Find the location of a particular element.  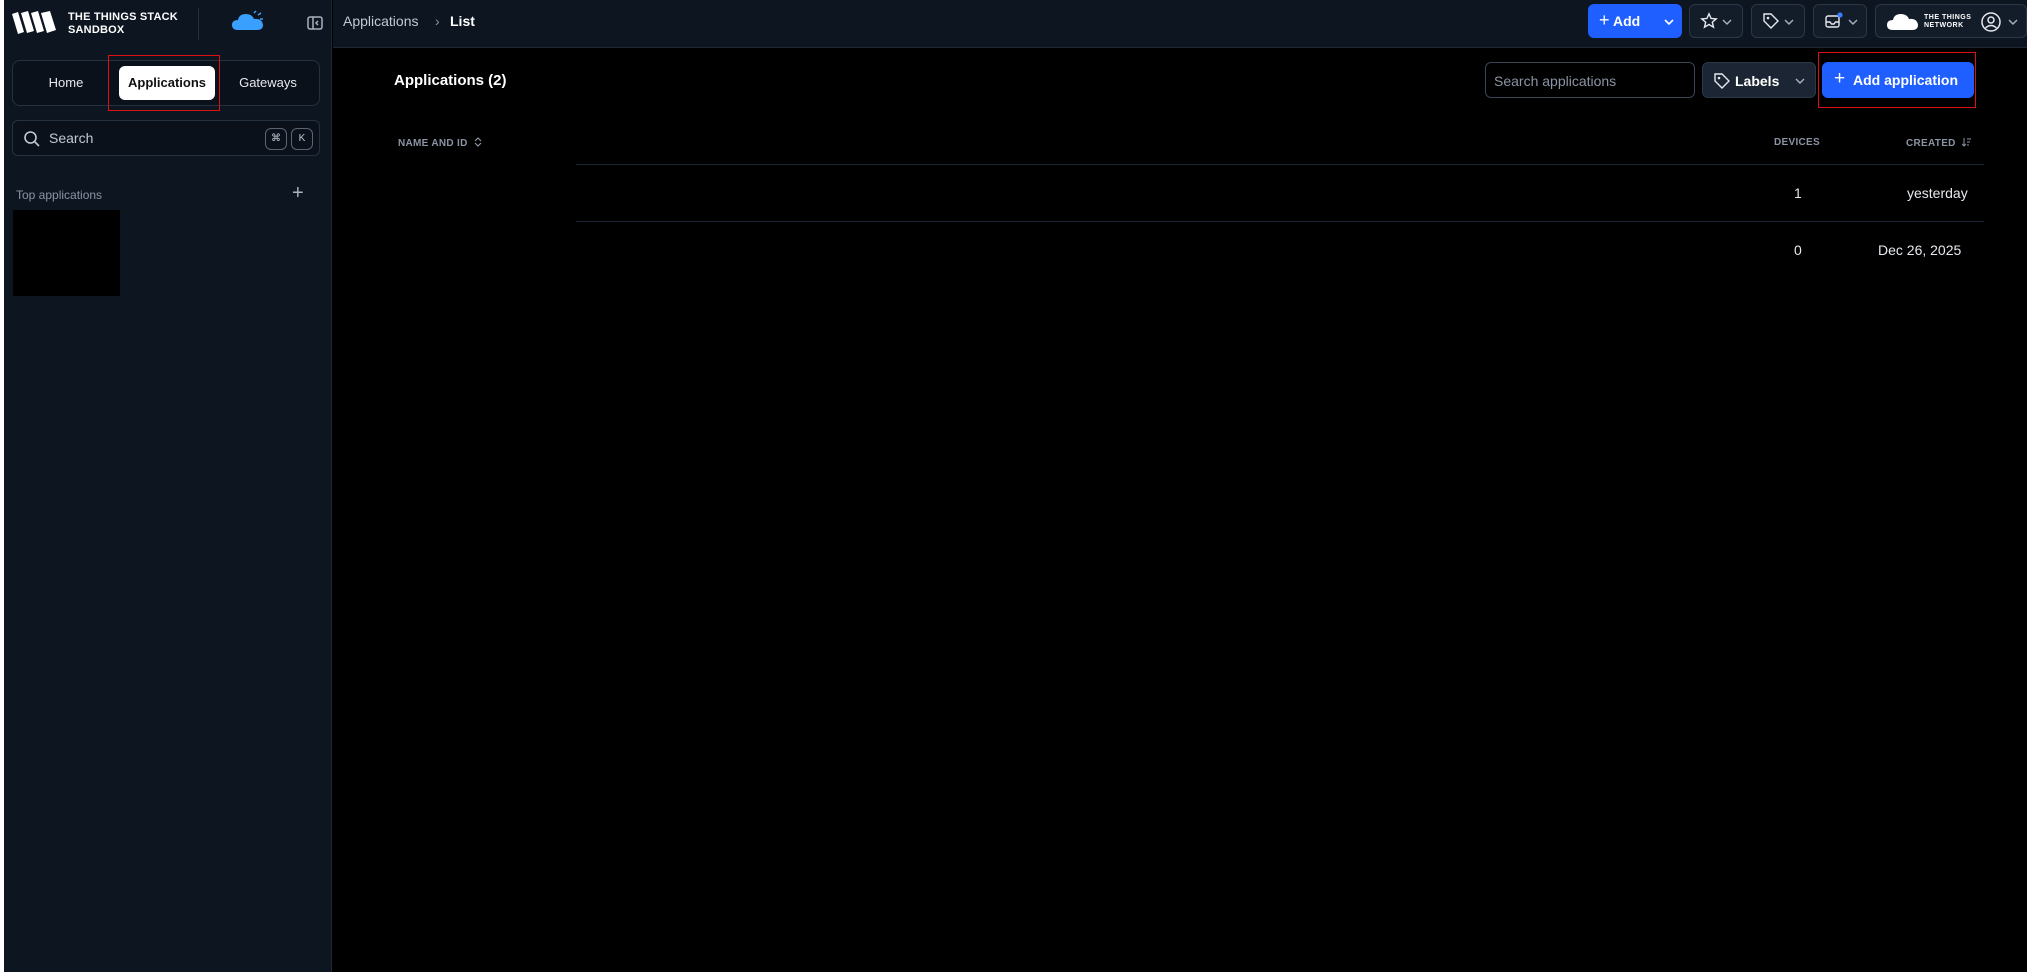

add-application-button: + Add application is located at coordinates (1898, 80).